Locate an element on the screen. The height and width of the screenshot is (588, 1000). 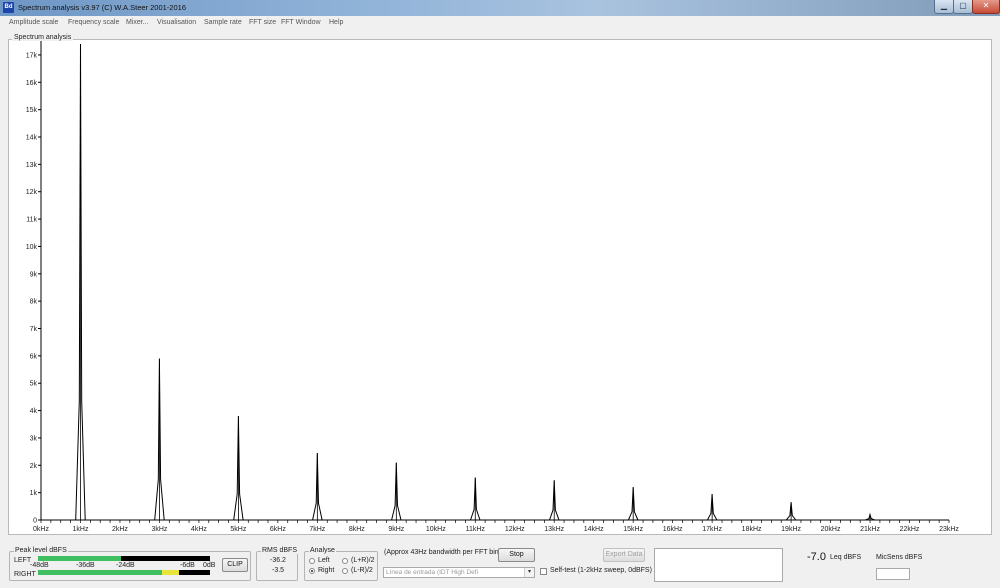
menu-help: Help is located at coordinates (336, 22).